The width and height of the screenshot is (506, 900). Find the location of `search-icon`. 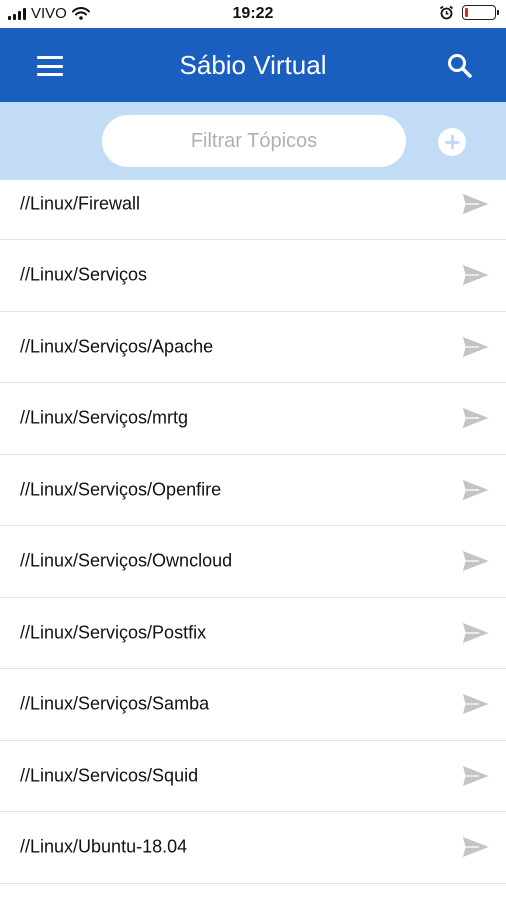

search-icon is located at coordinates (460, 66).